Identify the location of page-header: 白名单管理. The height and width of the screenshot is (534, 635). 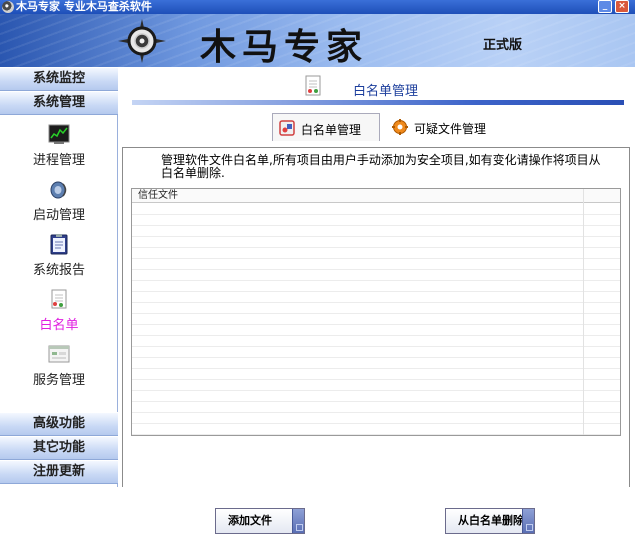
(378, 88).